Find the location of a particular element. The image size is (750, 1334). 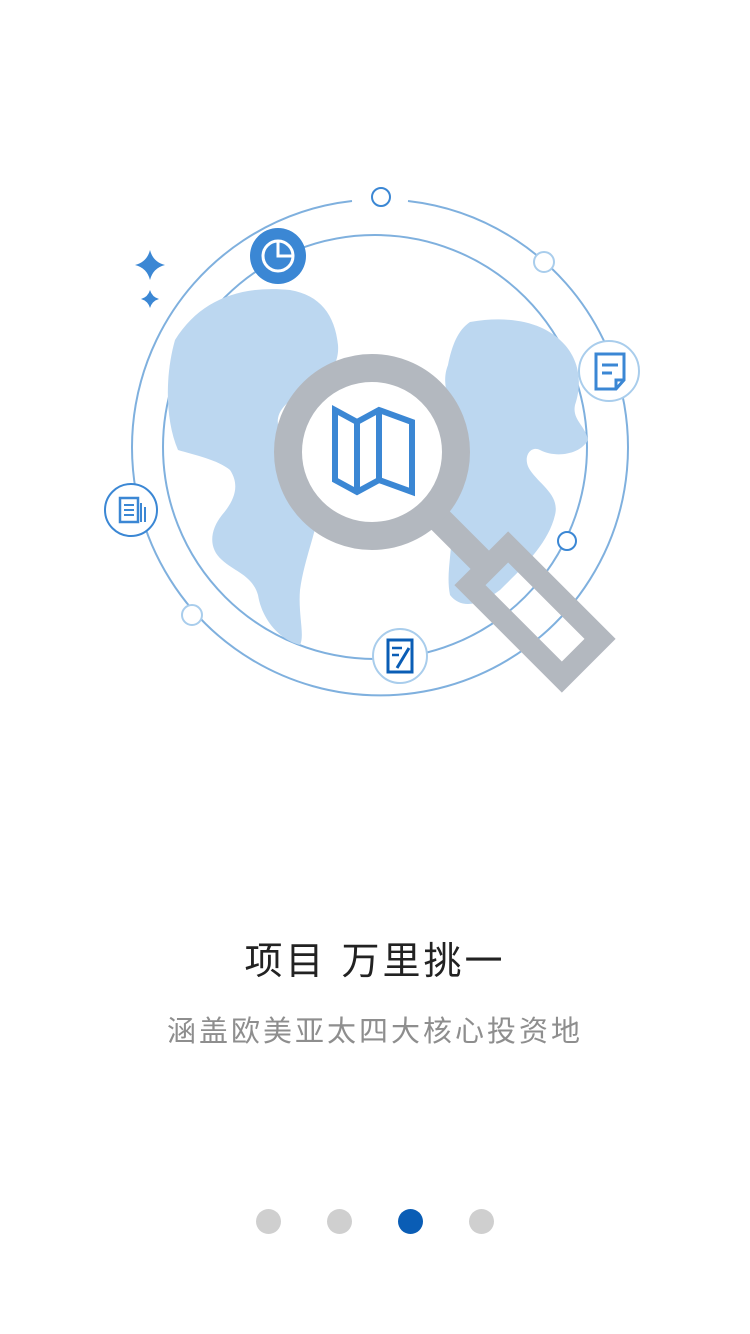

slide-subtitle: 涵盖欧美亚太四大核心投资地 is located at coordinates (374, 1031).